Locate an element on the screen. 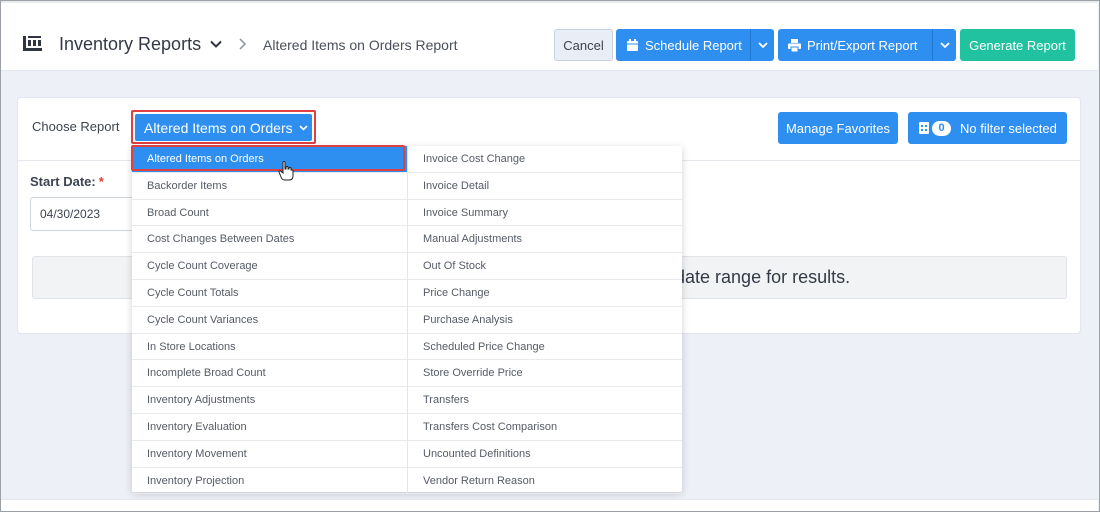  module-icon is located at coordinates (32, 43).